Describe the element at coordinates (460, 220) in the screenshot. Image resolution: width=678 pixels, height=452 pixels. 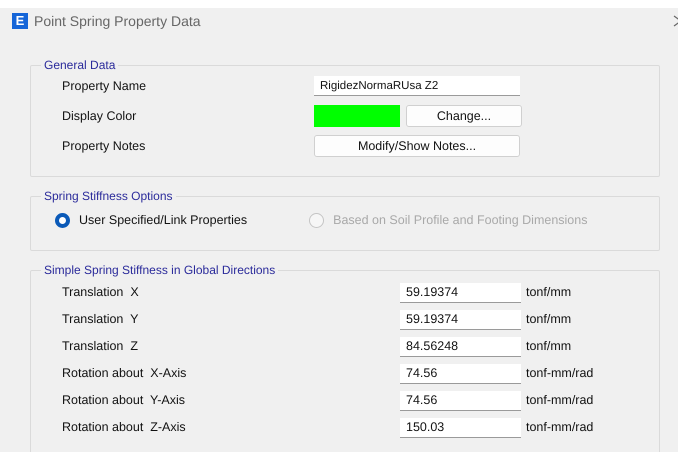
I see `radio-label: Based on Soil Profile and Footing Dimensions` at that location.